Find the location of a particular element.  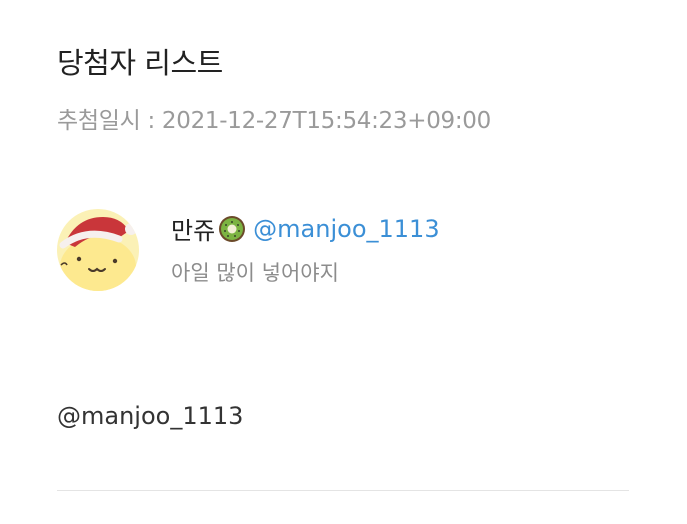

avatar is located at coordinates (98, 250).